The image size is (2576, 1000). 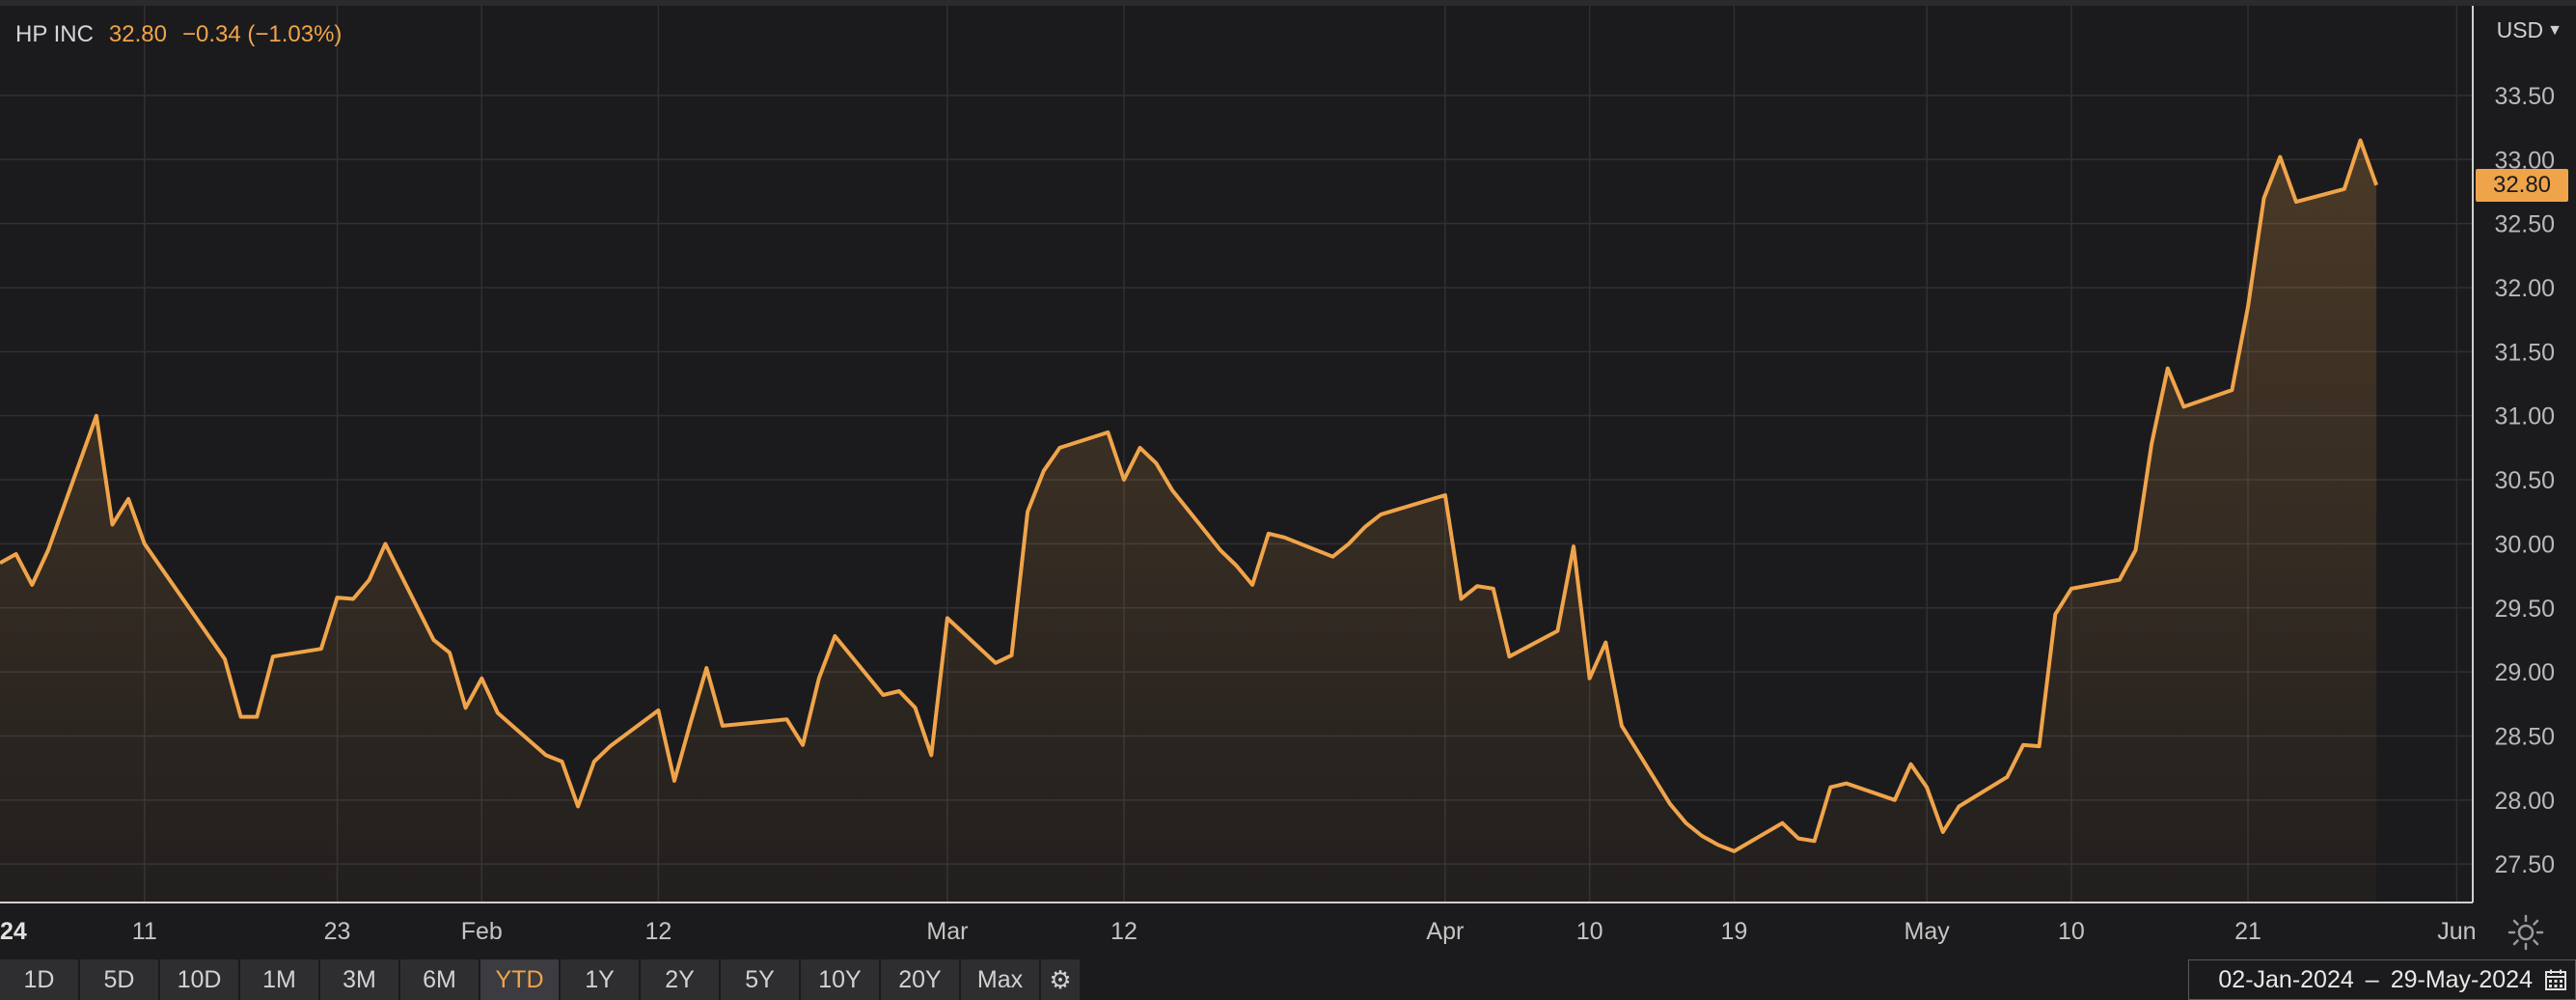 What do you see at coordinates (359, 979) in the screenshot?
I see `range-button-3m: 3M` at bounding box center [359, 979].